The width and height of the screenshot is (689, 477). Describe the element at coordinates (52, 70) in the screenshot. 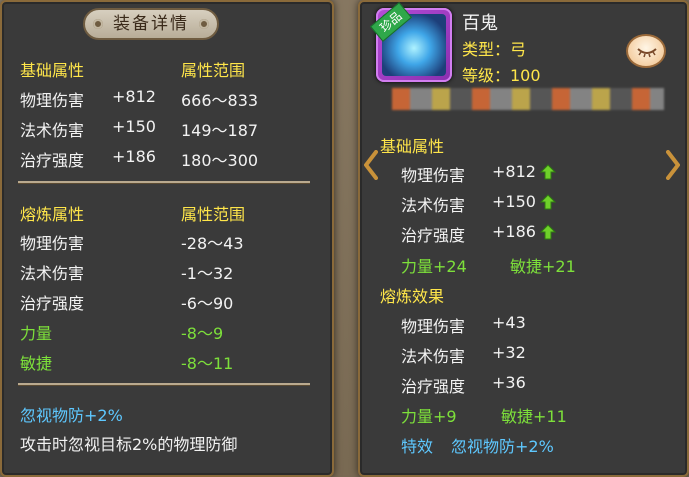

I see `basic-attr-header: 基础属性` at that location.